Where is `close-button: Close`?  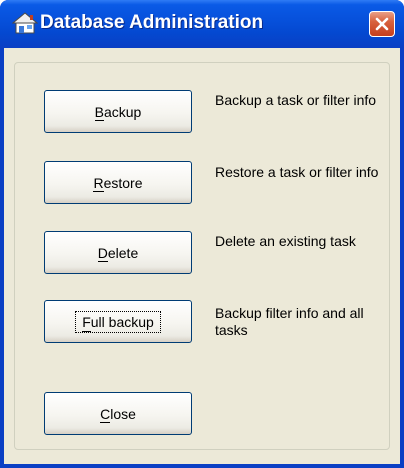 close-button: Close is located at coordinates (118, 413).